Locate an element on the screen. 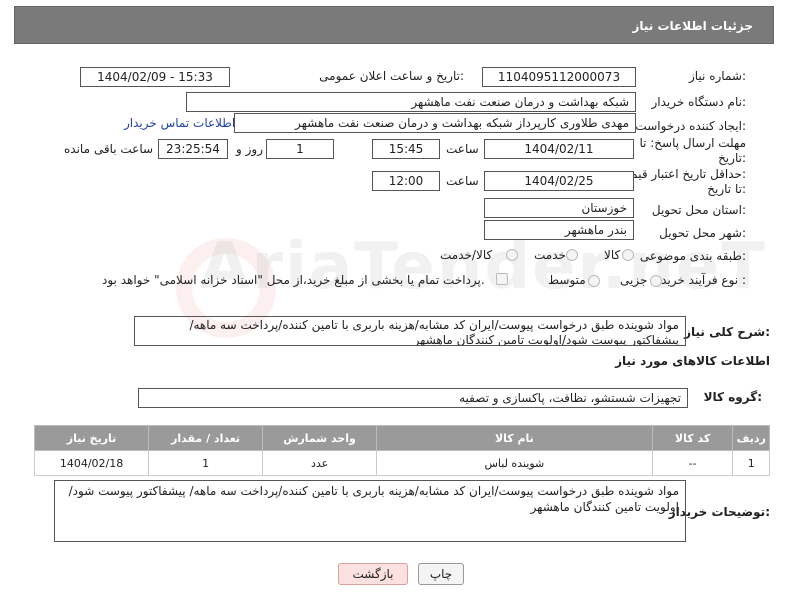 The image size is (788, 598). cell-quantity: 1 is located at coordinates (206, 463).